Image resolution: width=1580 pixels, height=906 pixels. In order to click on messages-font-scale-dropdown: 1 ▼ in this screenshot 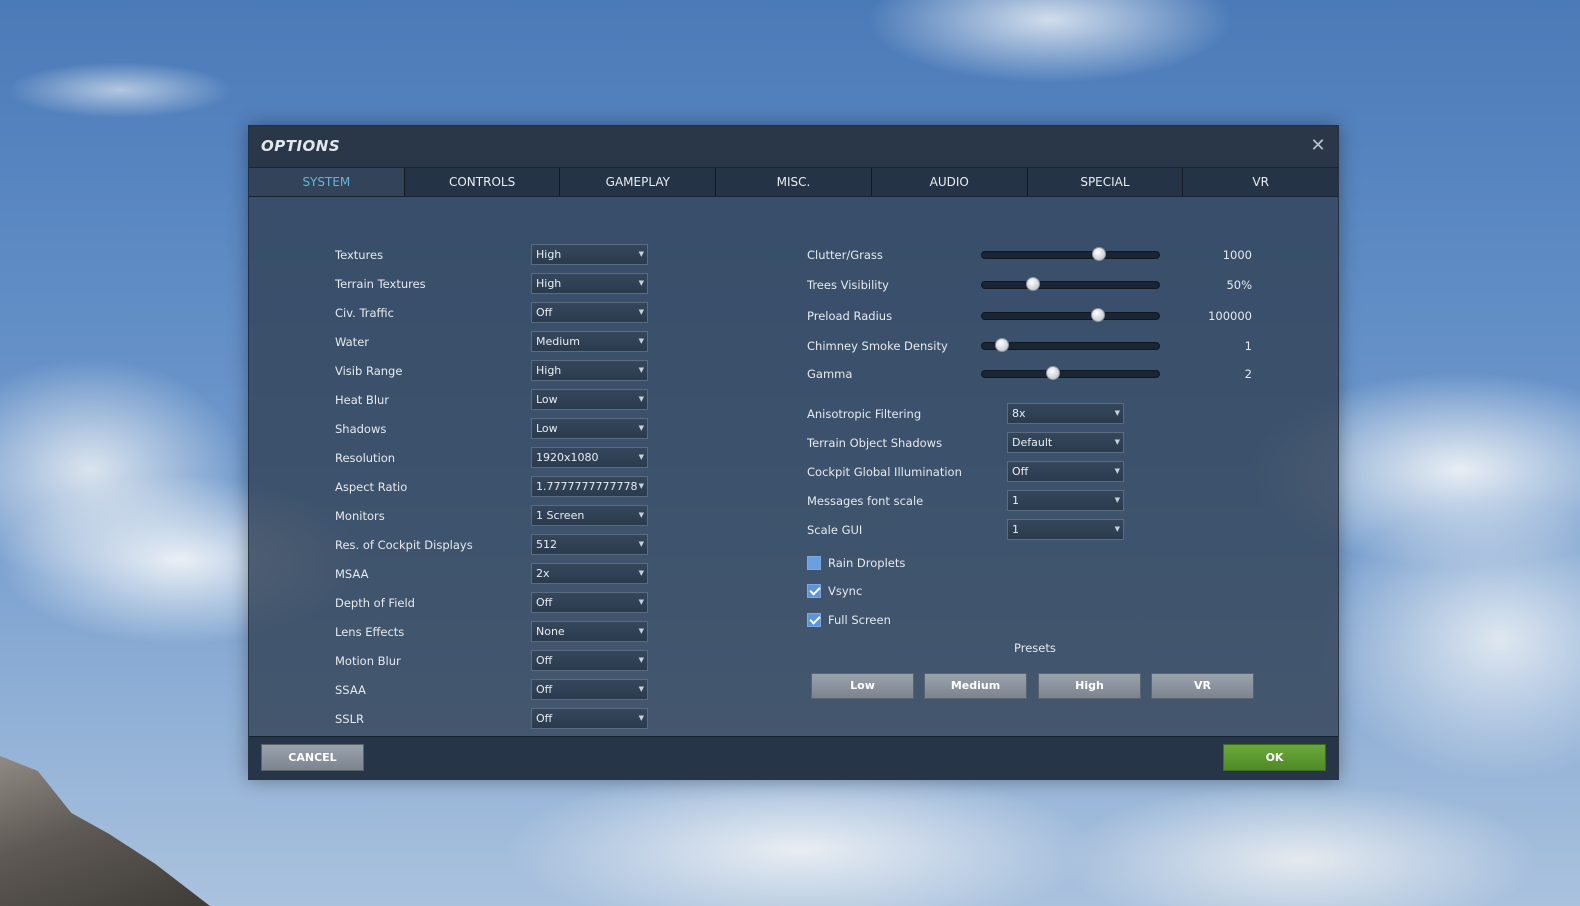, I will do `click(1065, 500)`.